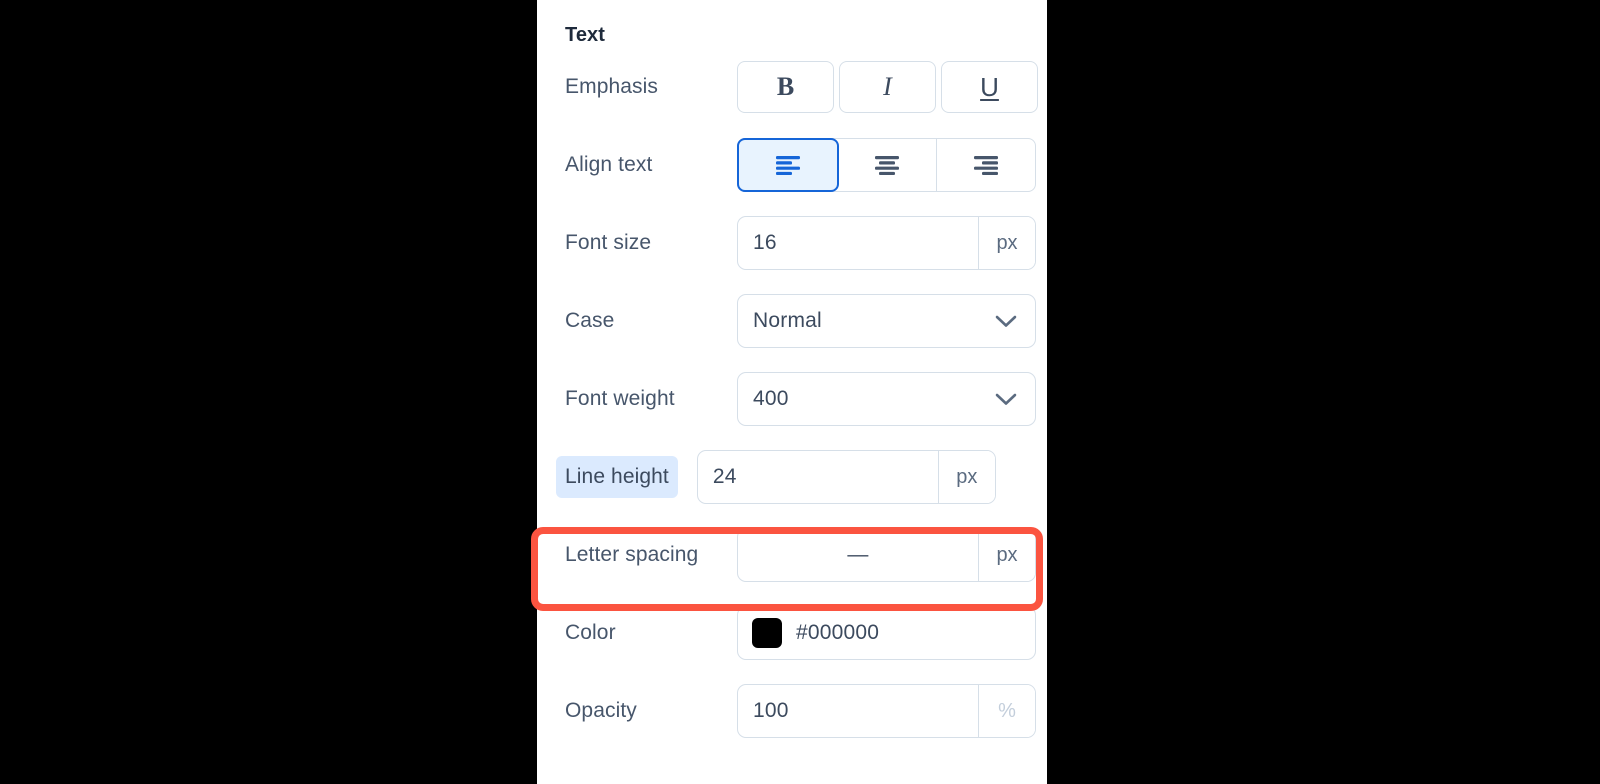  Describe the element at coordinates (609, 165) in the screenshot. I see `align-text-label: Align text` at that location.